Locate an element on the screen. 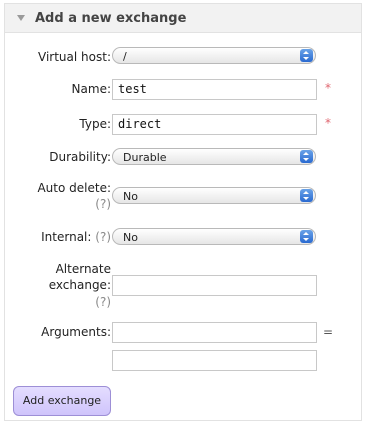 The width and height of the screenshot is (366, 423). argument-value-input is located at coordinates (214, 360).